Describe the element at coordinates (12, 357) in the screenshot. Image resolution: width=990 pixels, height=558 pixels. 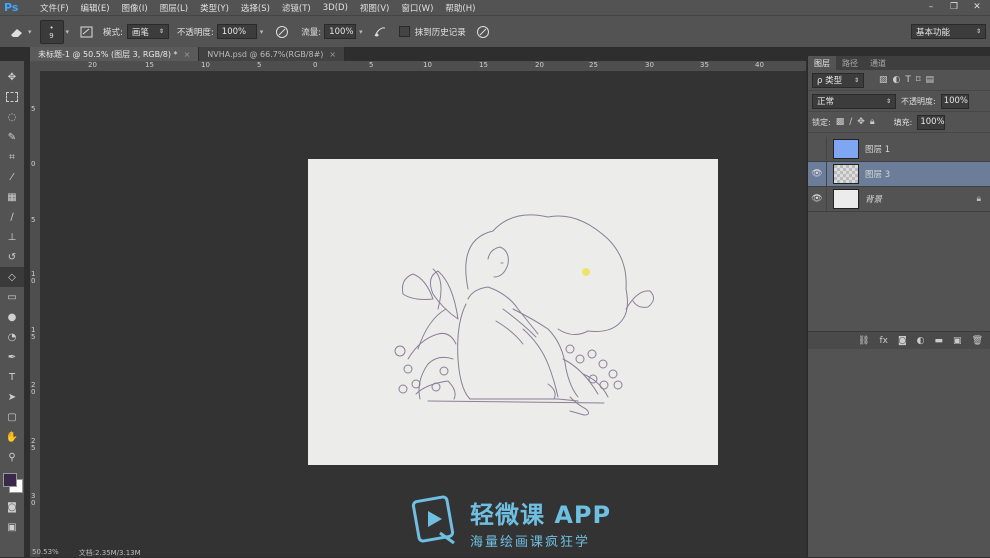
I see `pen-tool-icon: ✒` at that location.